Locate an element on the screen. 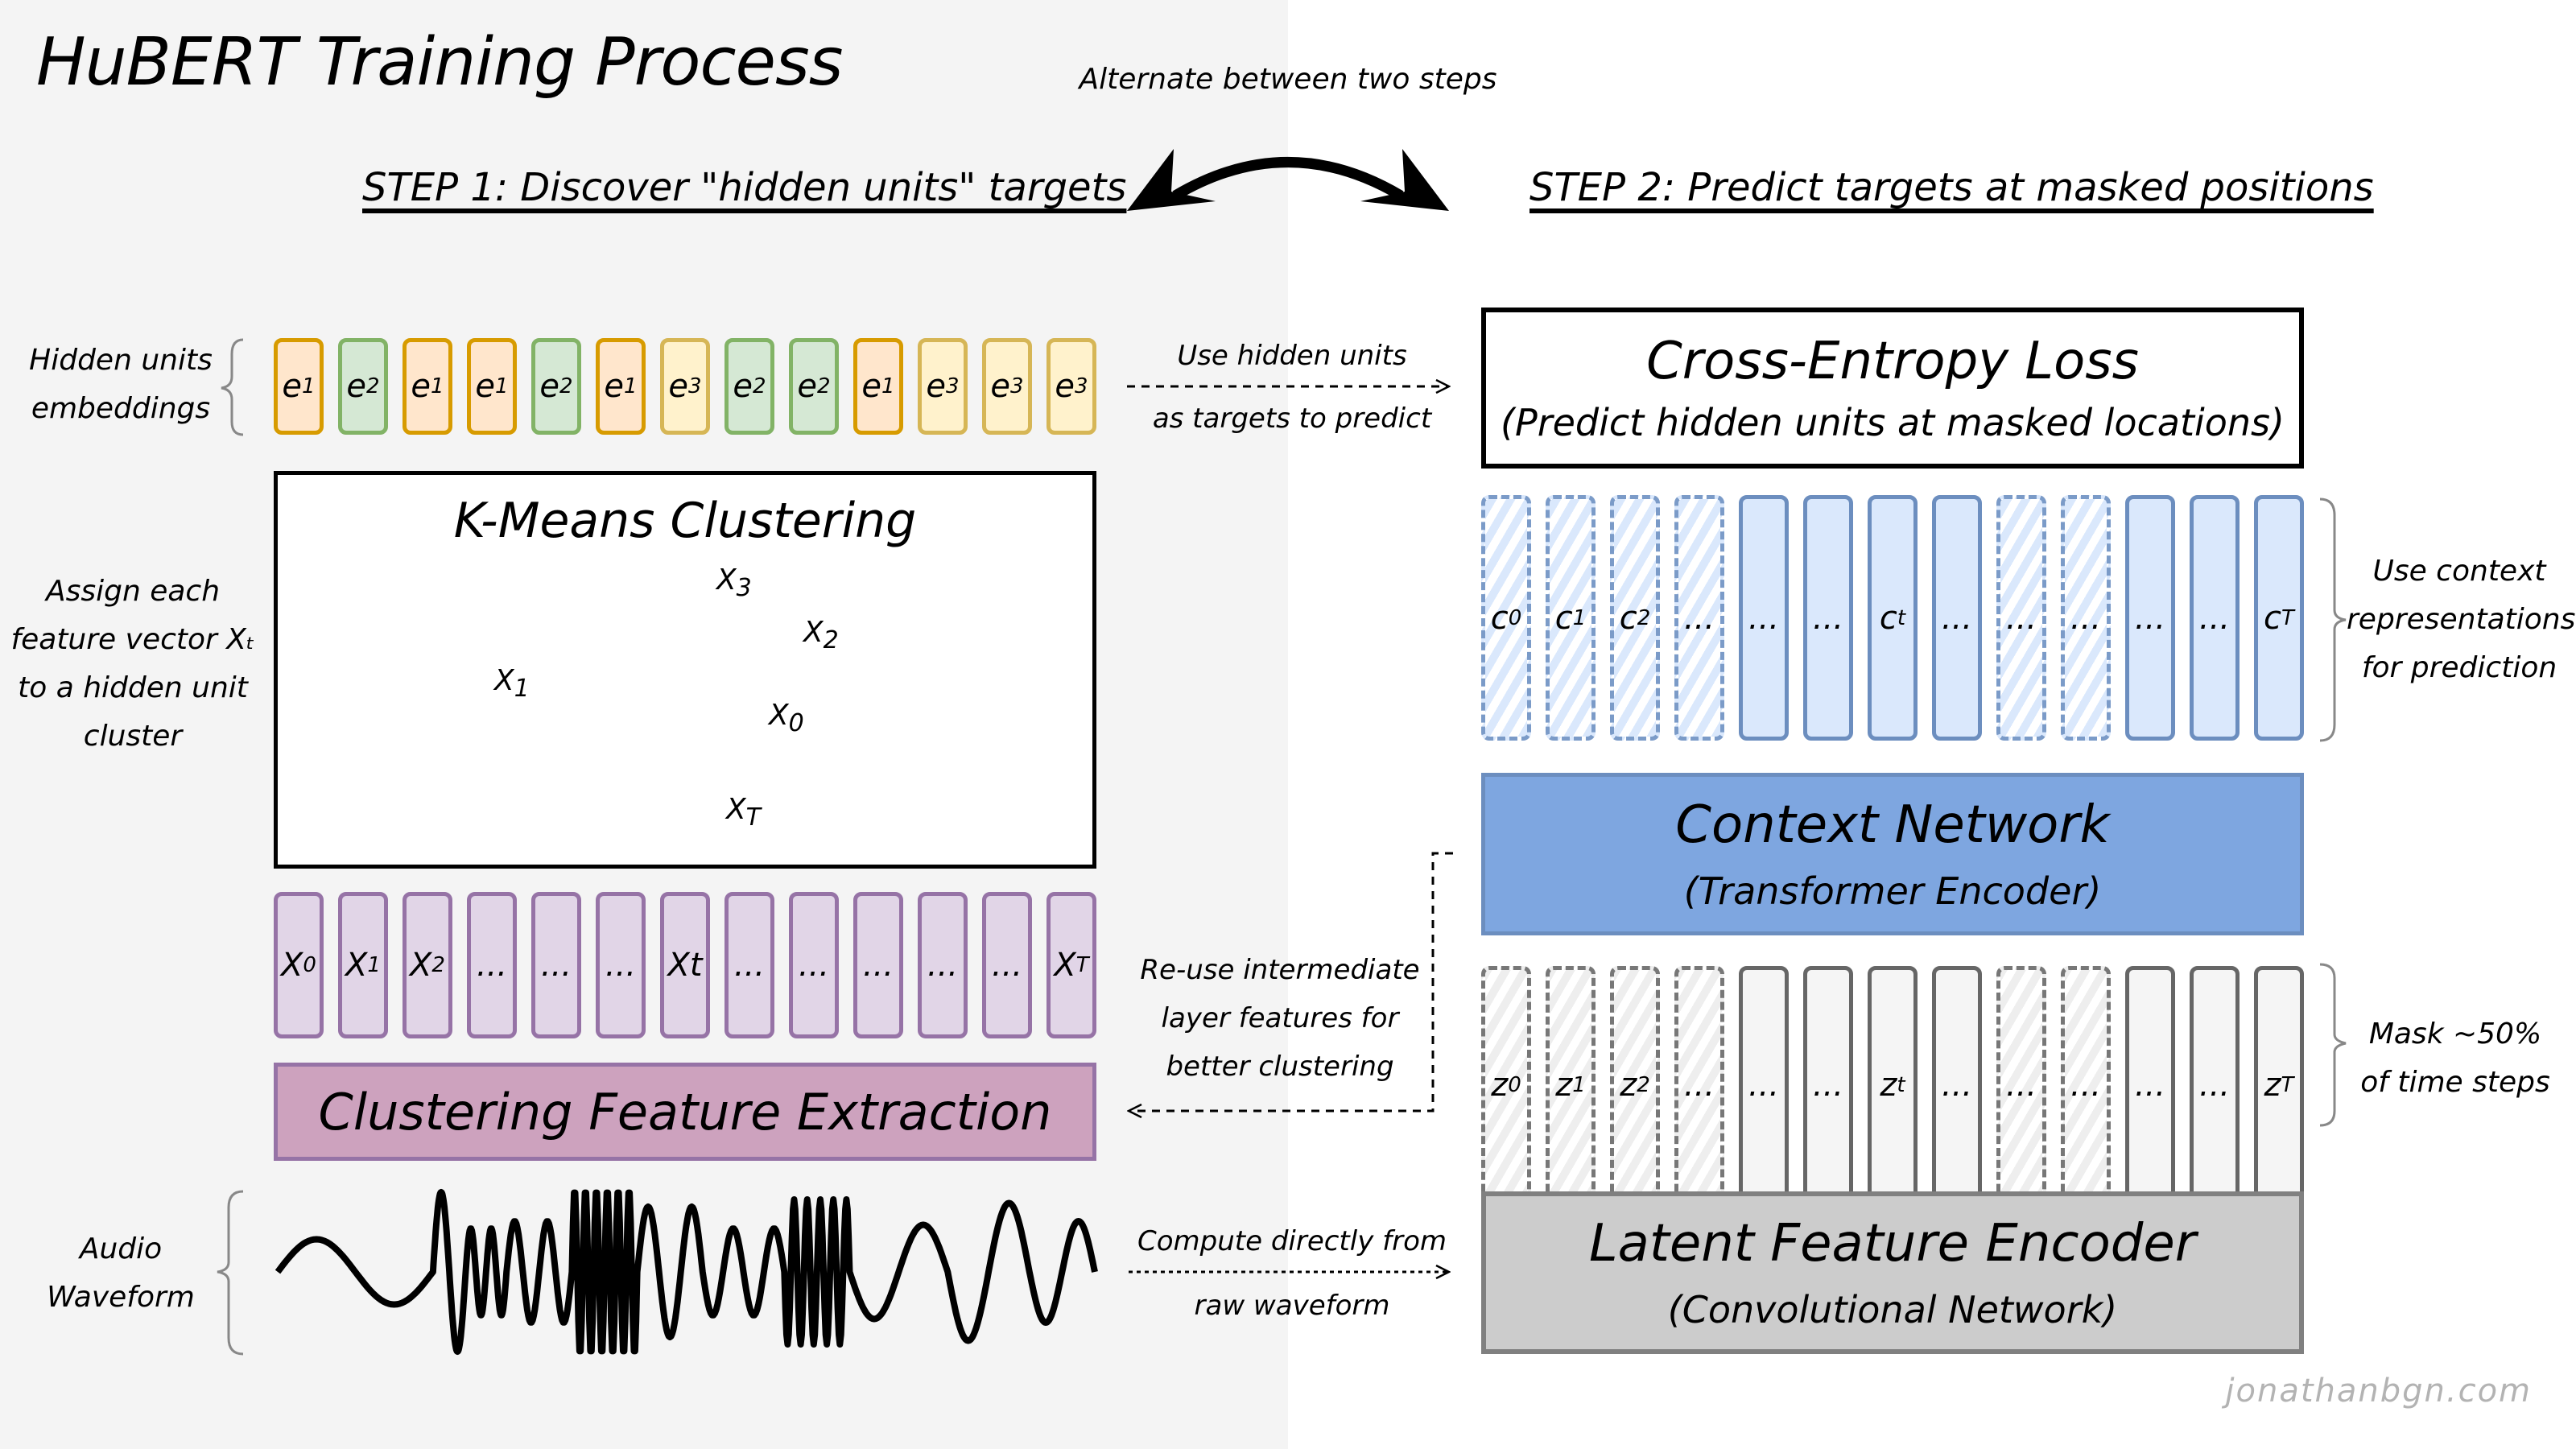  hidden-units-row: e1e2e1e1e2e1e3e2e2e1e3e3e3 is located at coordinates (685, 386).